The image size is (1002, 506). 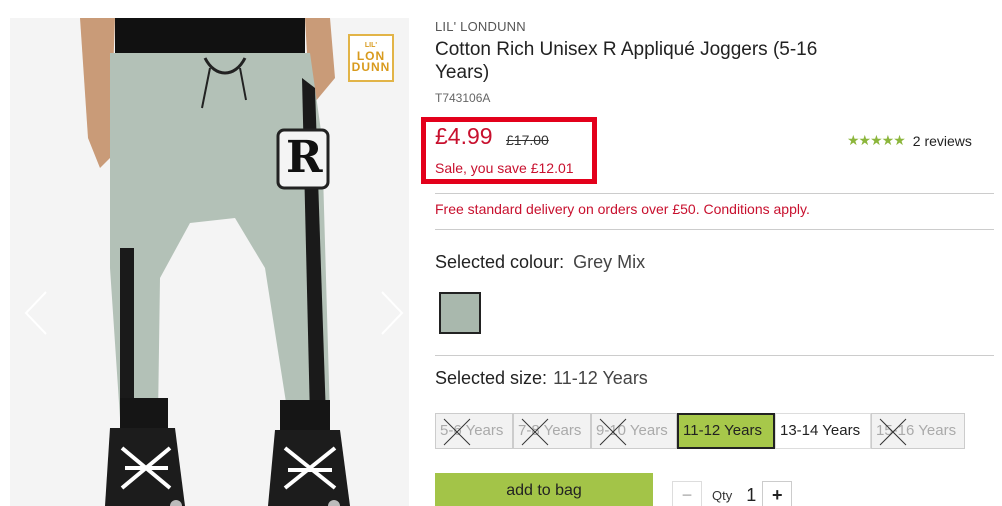 I want to click on selected-size: Selected size: 11-12 Years, so click(x=541, y=378).